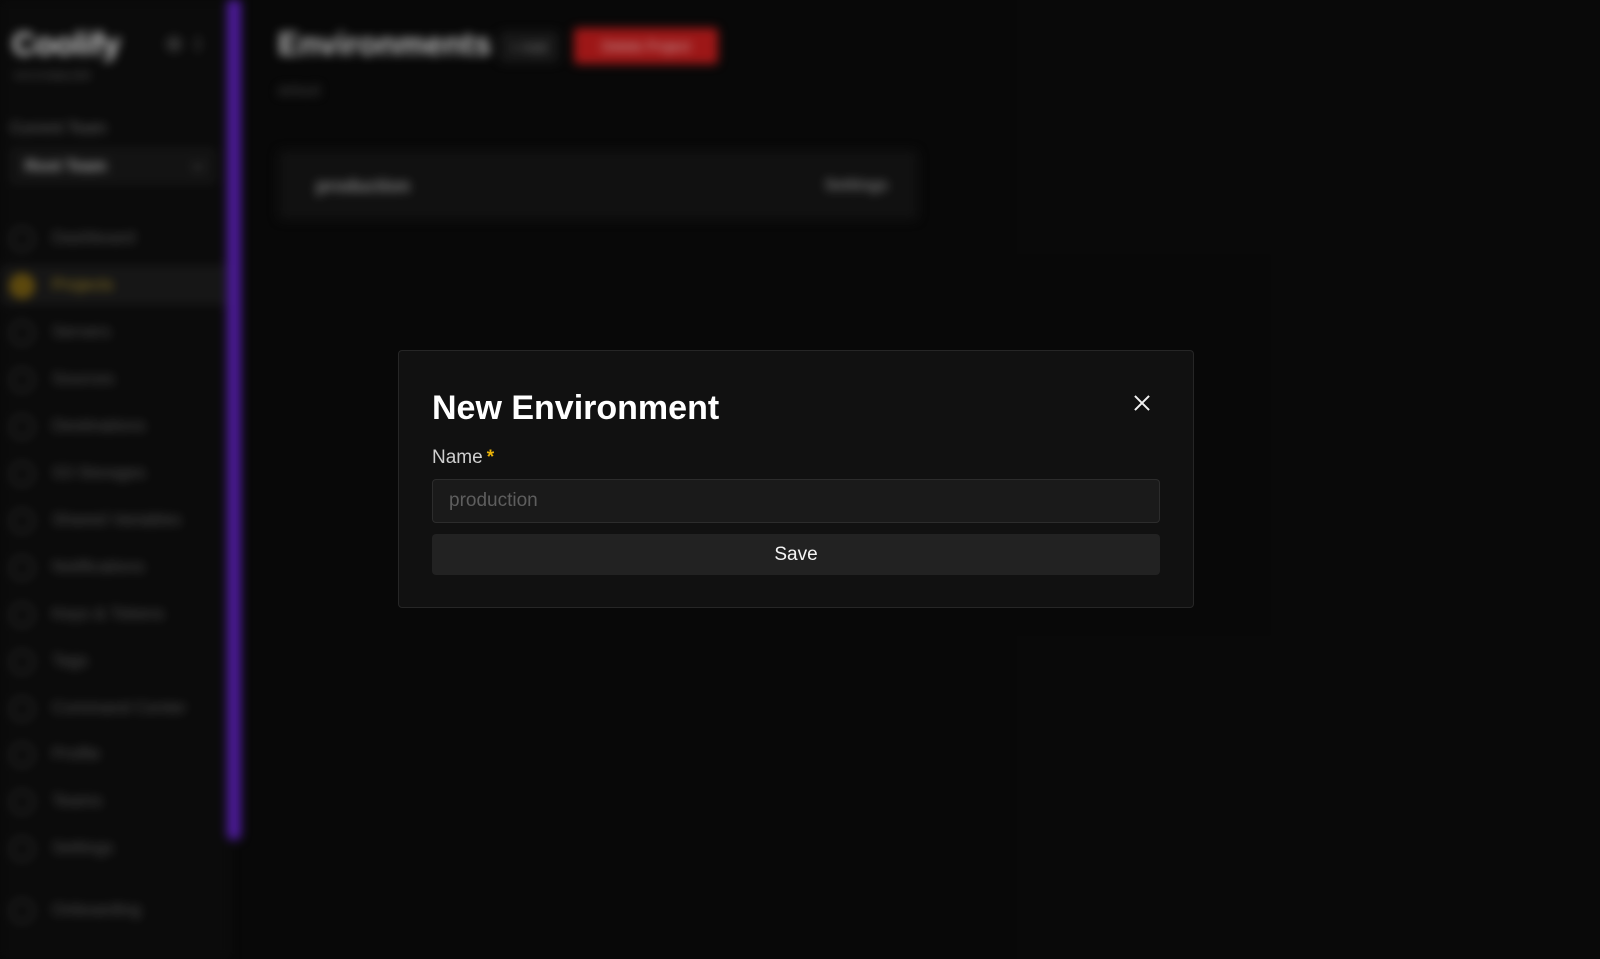 This screenshot has height=959, width=1600. What do you see at coordinates (796, 501) in the screenshot?
I see `environment-name-input` at bounding box center [796, 501].